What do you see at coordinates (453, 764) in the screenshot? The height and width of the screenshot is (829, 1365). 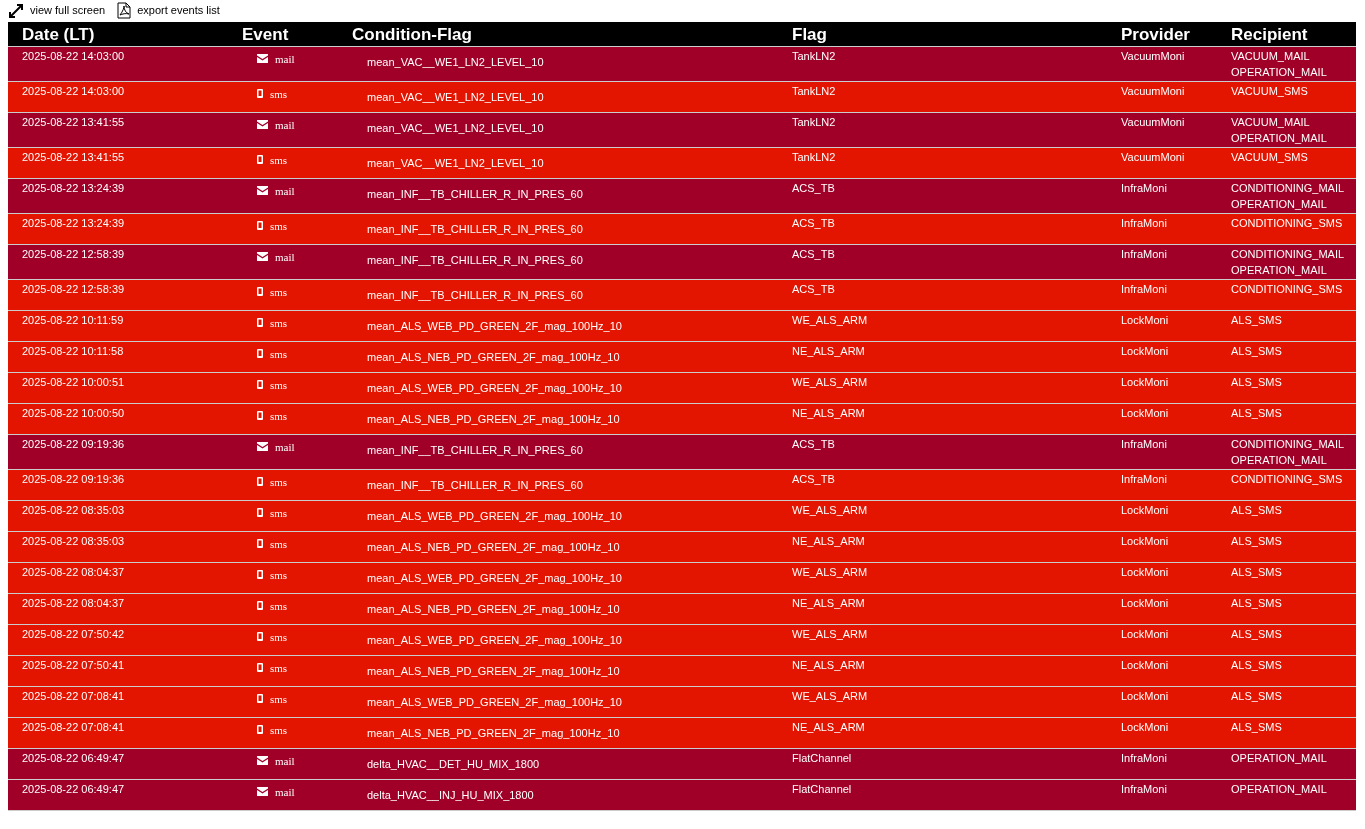 I see `condition-cell-text: delta_HVAC__DET_HU_MIX_1800` at bounding box center [453, 764].